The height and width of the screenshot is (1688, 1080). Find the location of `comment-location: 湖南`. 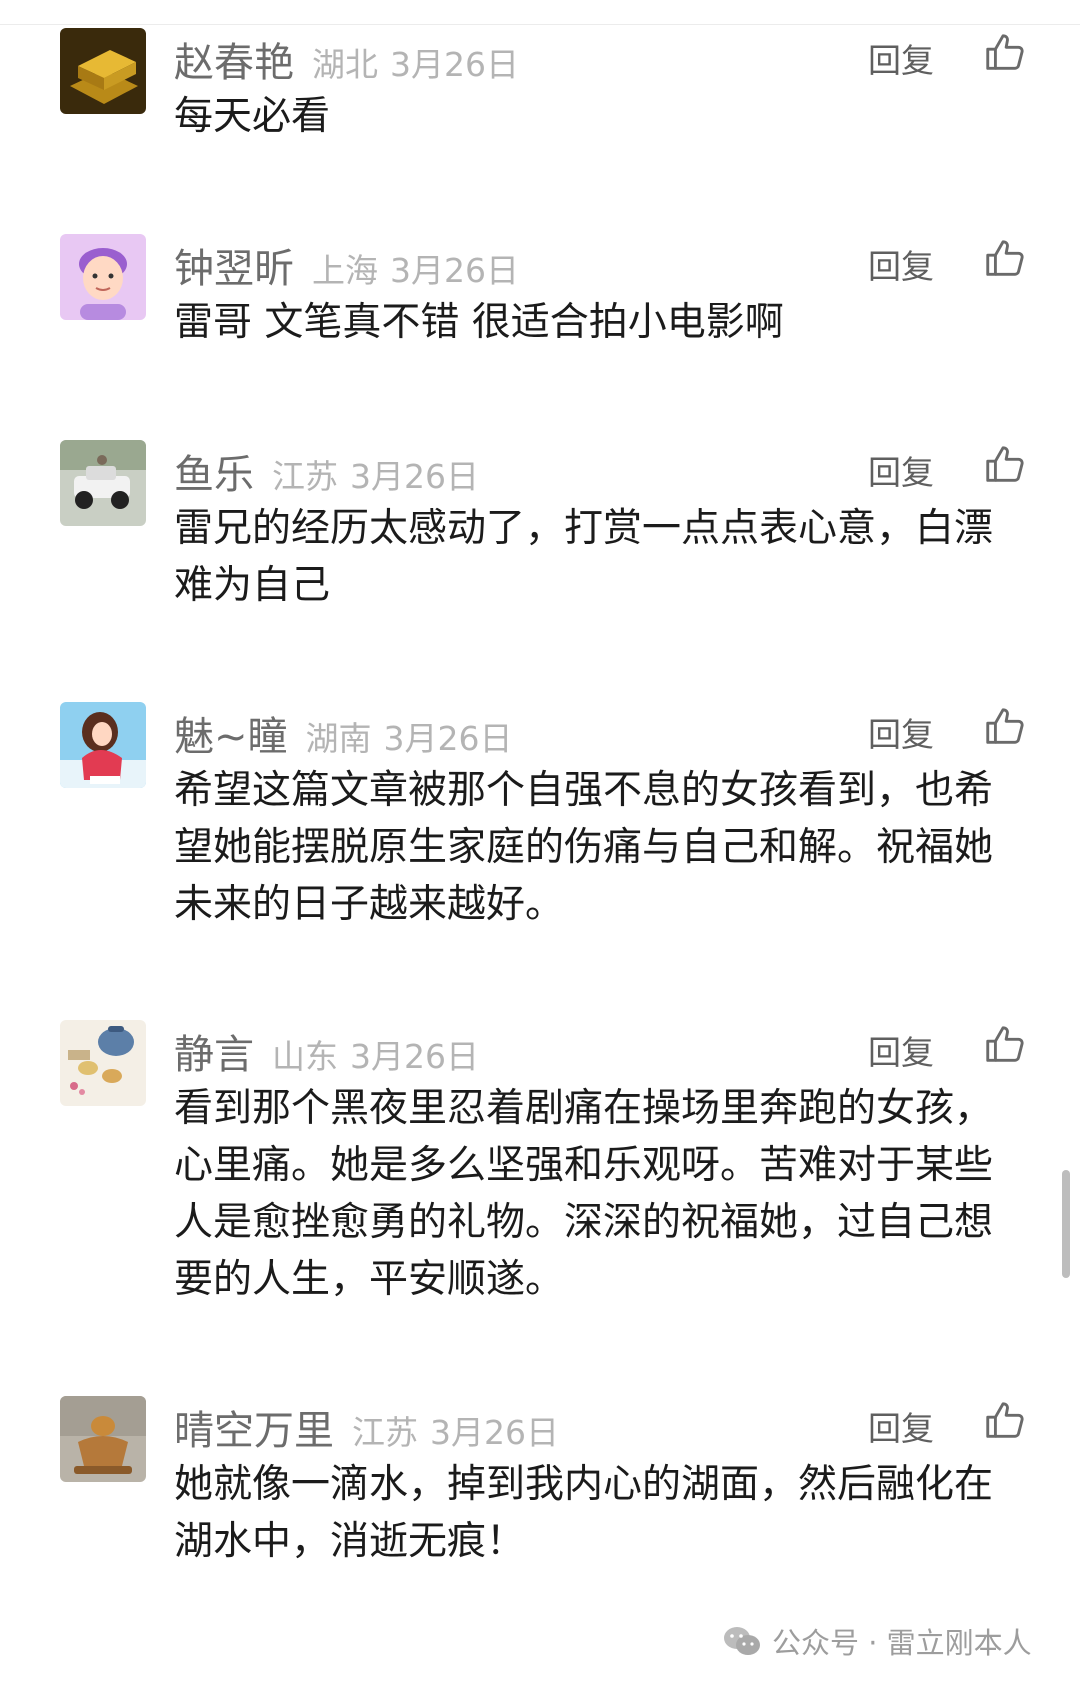

comment-location: 湖南 is located at coordinates (338, 738).